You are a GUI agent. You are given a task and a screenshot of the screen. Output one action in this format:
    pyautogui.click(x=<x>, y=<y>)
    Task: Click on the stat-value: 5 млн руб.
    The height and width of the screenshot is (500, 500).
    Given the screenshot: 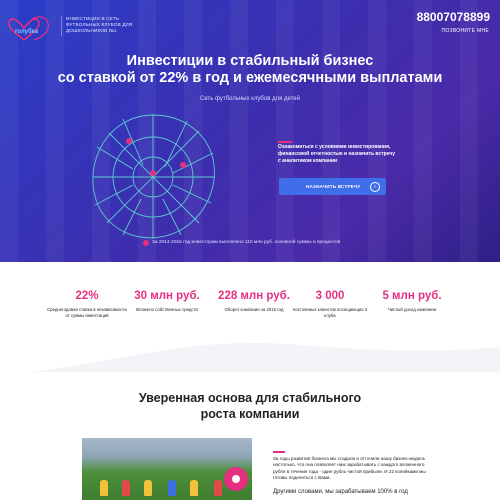 What is the action you would take?
    pyautogui.click(x=412, y=296)
    